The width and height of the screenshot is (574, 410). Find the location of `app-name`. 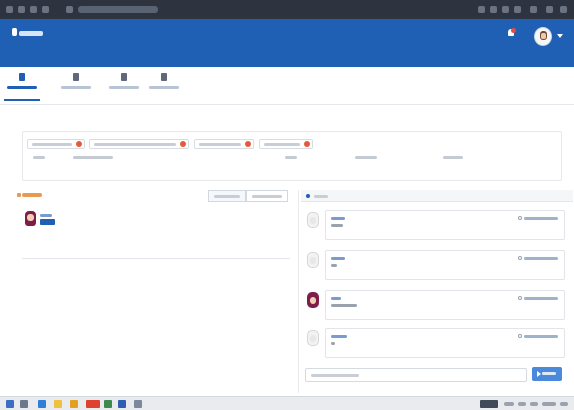

app-name is located at coordinates (31, 34).